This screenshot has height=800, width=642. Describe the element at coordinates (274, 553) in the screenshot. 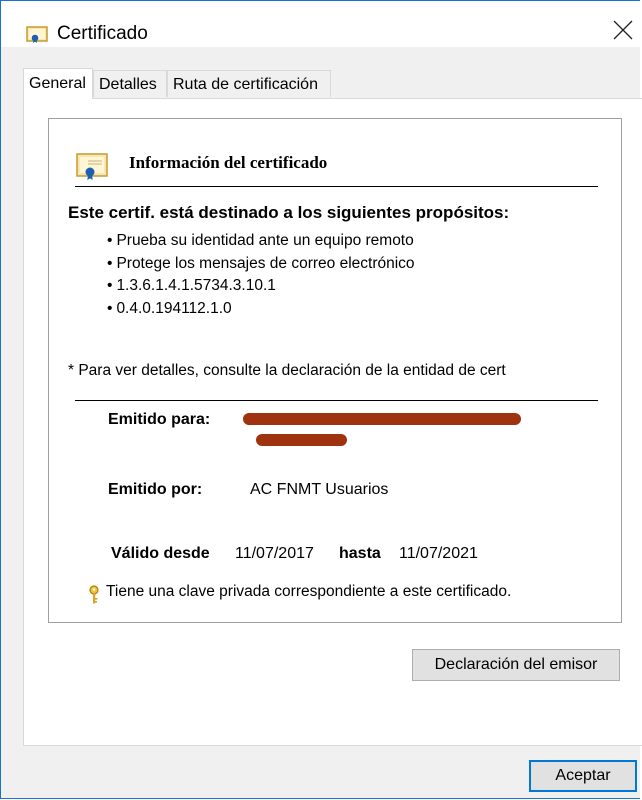

I see `valid-from-value: 11/07/2017` at that location.